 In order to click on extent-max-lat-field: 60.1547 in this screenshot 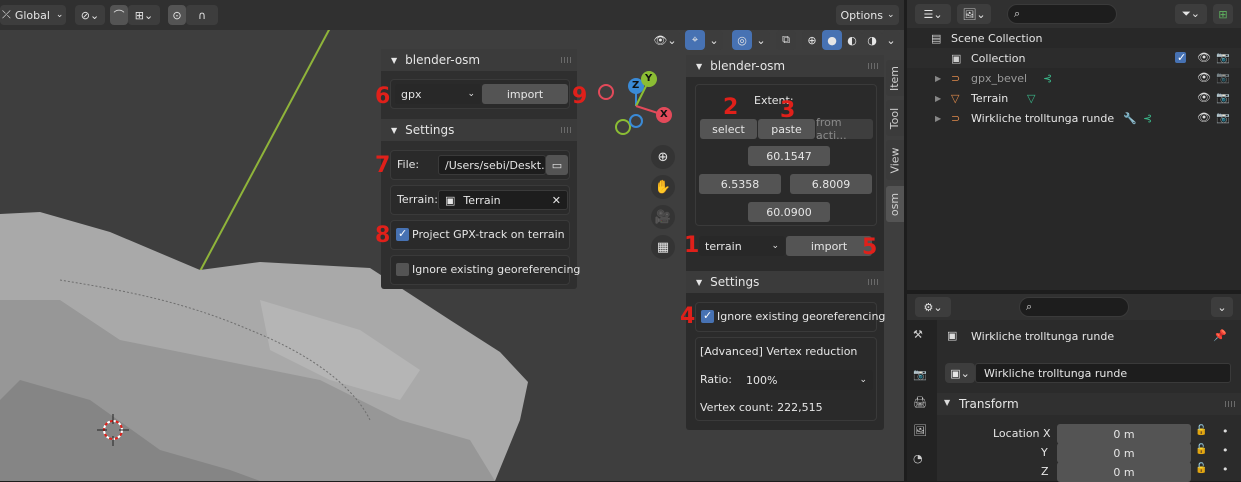, I will do `click(789, 156)`.